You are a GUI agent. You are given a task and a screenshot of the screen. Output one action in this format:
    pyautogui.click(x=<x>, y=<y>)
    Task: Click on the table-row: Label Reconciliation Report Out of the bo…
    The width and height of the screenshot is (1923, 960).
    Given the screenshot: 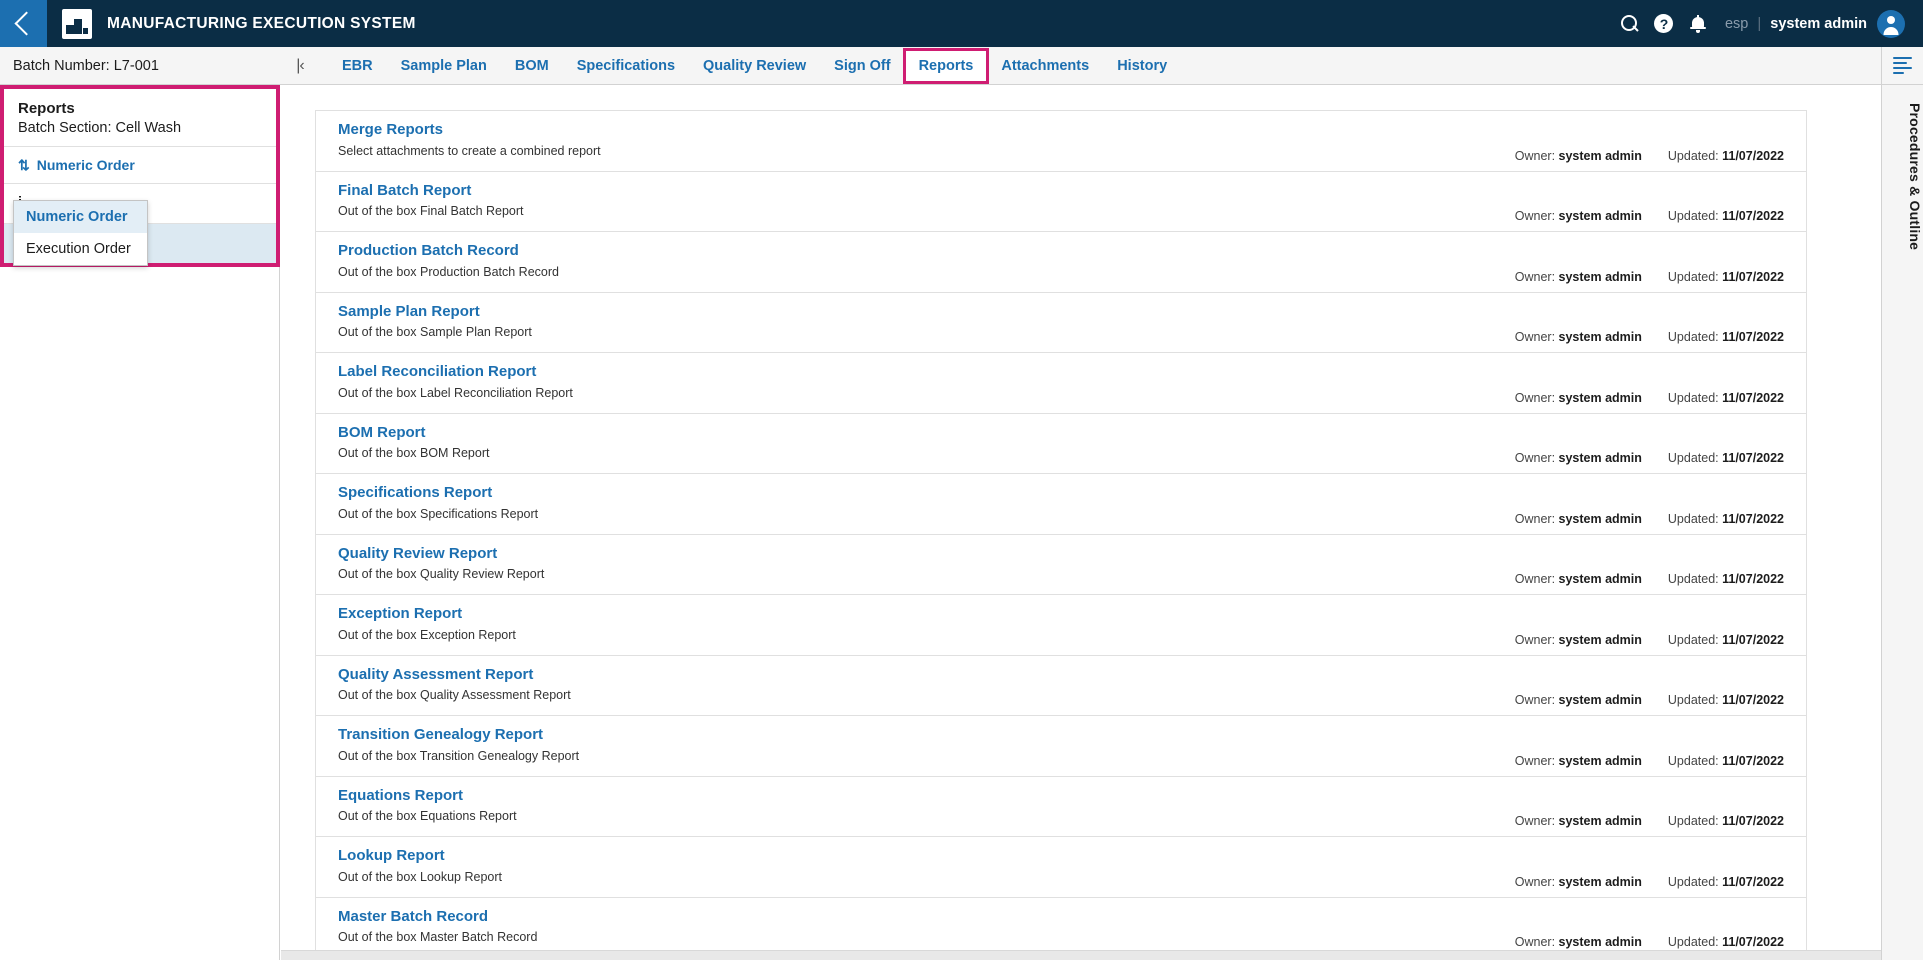 What is the action you would take?
    pyautogui.click(x=1061, y=383)
    